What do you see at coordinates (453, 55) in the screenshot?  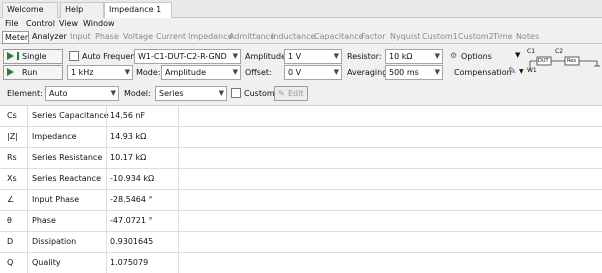 I see `gear-icon: ⚙` at bounding box center [453, 55].